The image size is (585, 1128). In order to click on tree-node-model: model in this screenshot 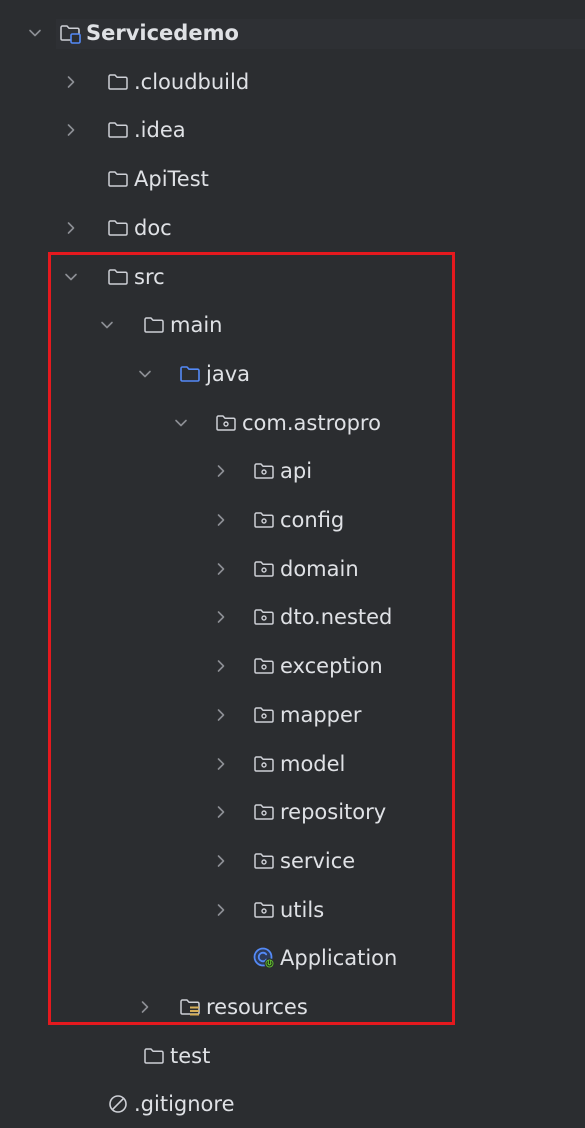, I will do `click(292, 764)`.